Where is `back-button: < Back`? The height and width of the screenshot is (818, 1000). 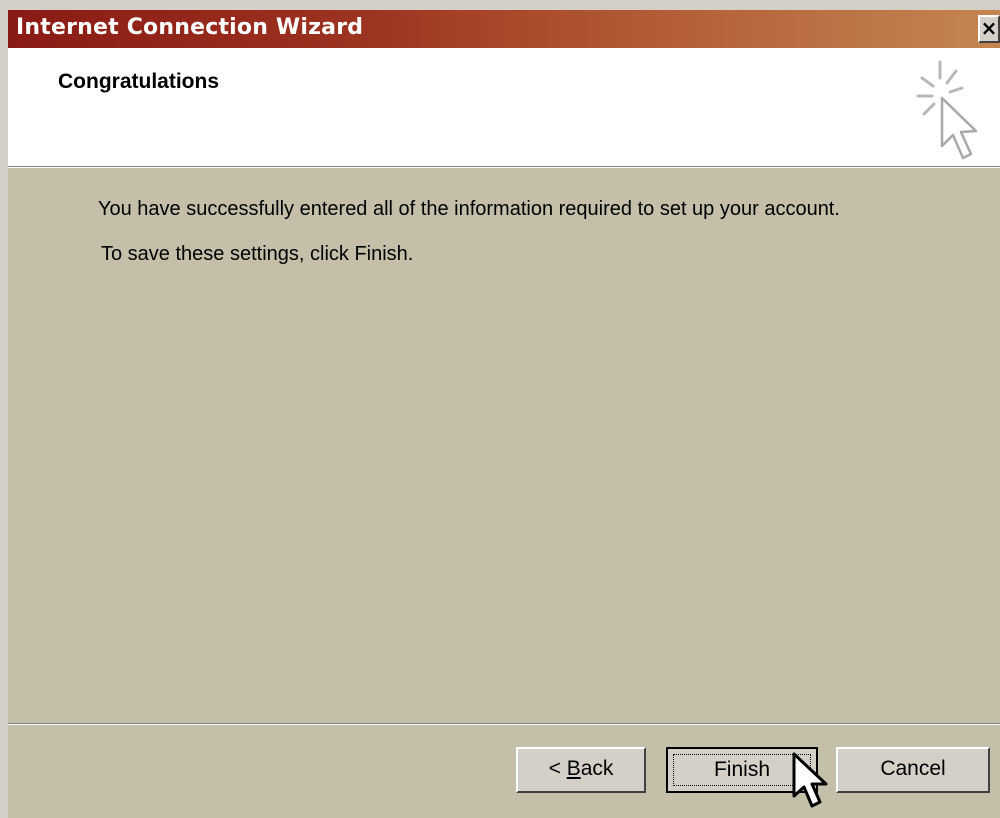
back-button: < Back is located at coordinates (581, 770).